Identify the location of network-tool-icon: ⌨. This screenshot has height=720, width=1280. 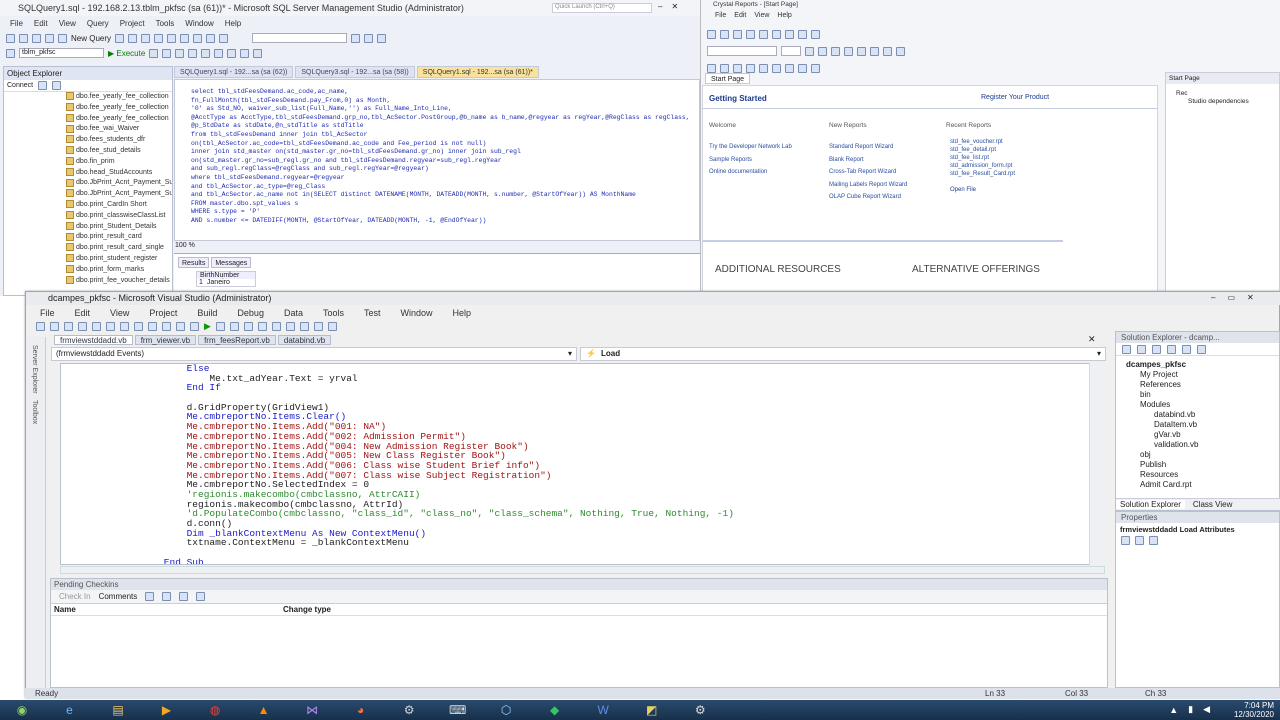
(458, 710).